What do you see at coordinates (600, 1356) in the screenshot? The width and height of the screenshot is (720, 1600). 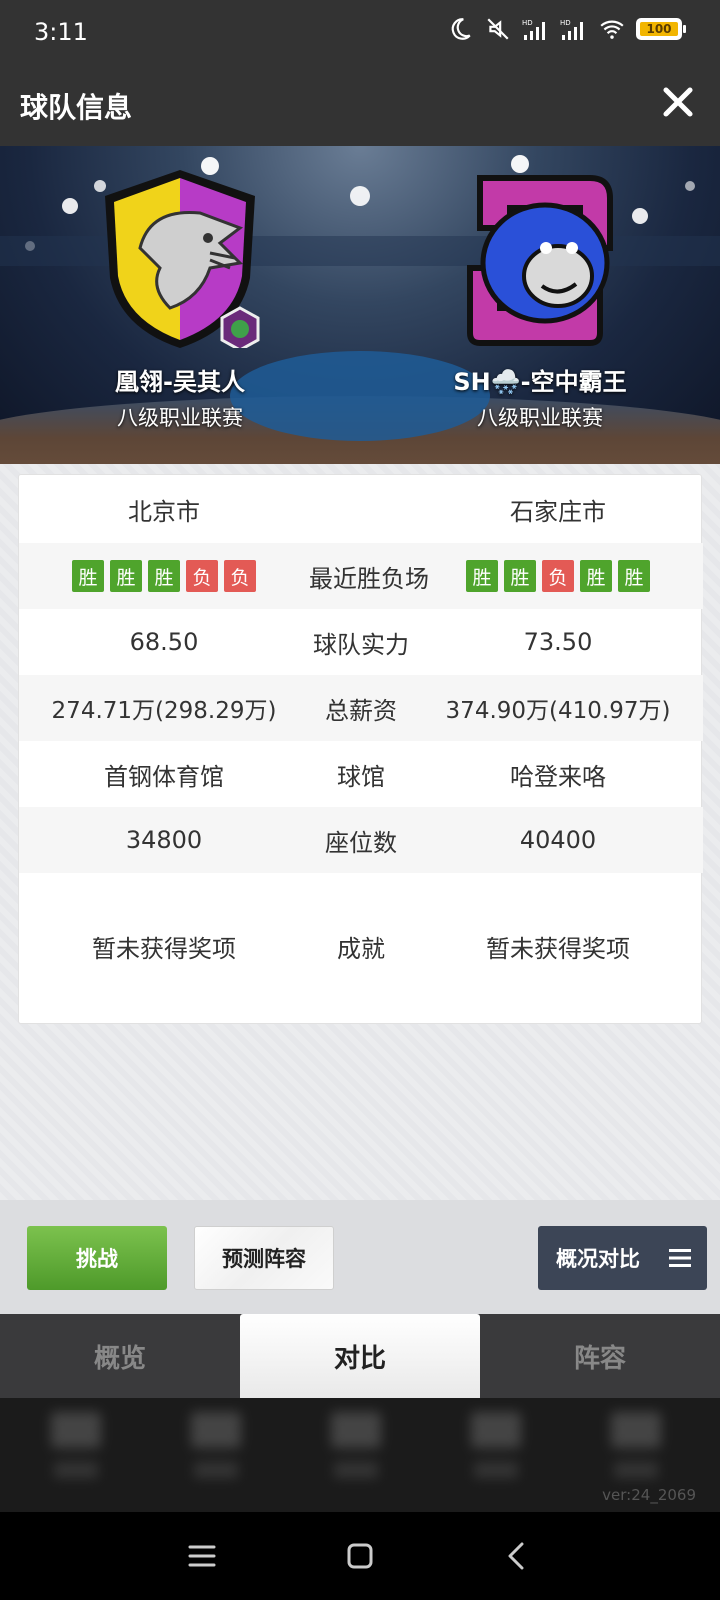 I see `tab-lineup: 阵容` at bounding box center [600, 1356].